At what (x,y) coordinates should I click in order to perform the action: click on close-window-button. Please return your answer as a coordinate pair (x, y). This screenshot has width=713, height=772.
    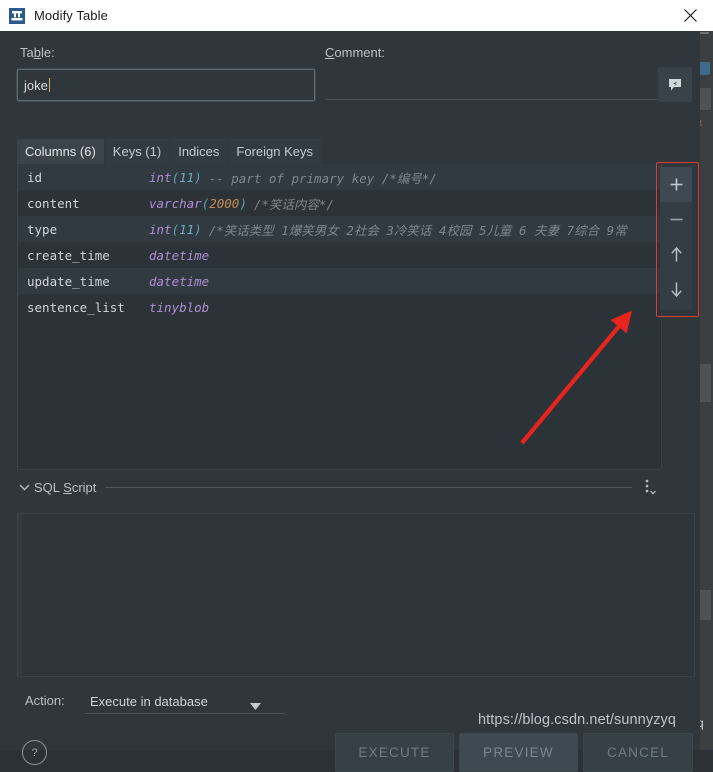
    Looking at the image, I should click on (690, 15).